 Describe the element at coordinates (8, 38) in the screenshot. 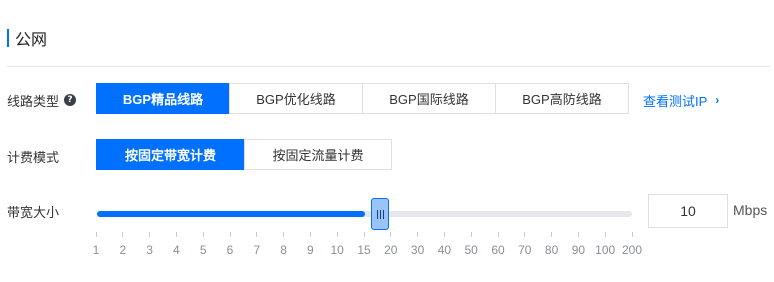

I see `section-accent-bar` at that location.